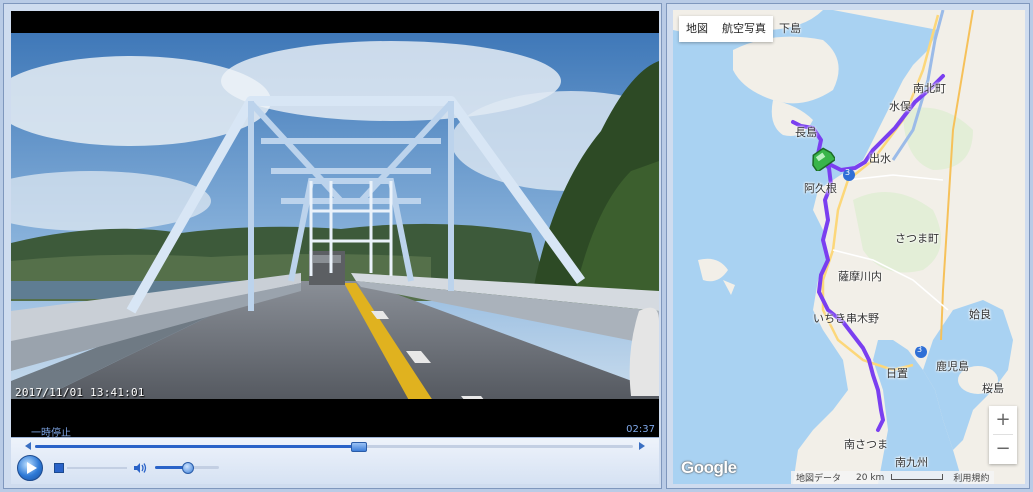  I want to click on control-divider, so click(97, 468).